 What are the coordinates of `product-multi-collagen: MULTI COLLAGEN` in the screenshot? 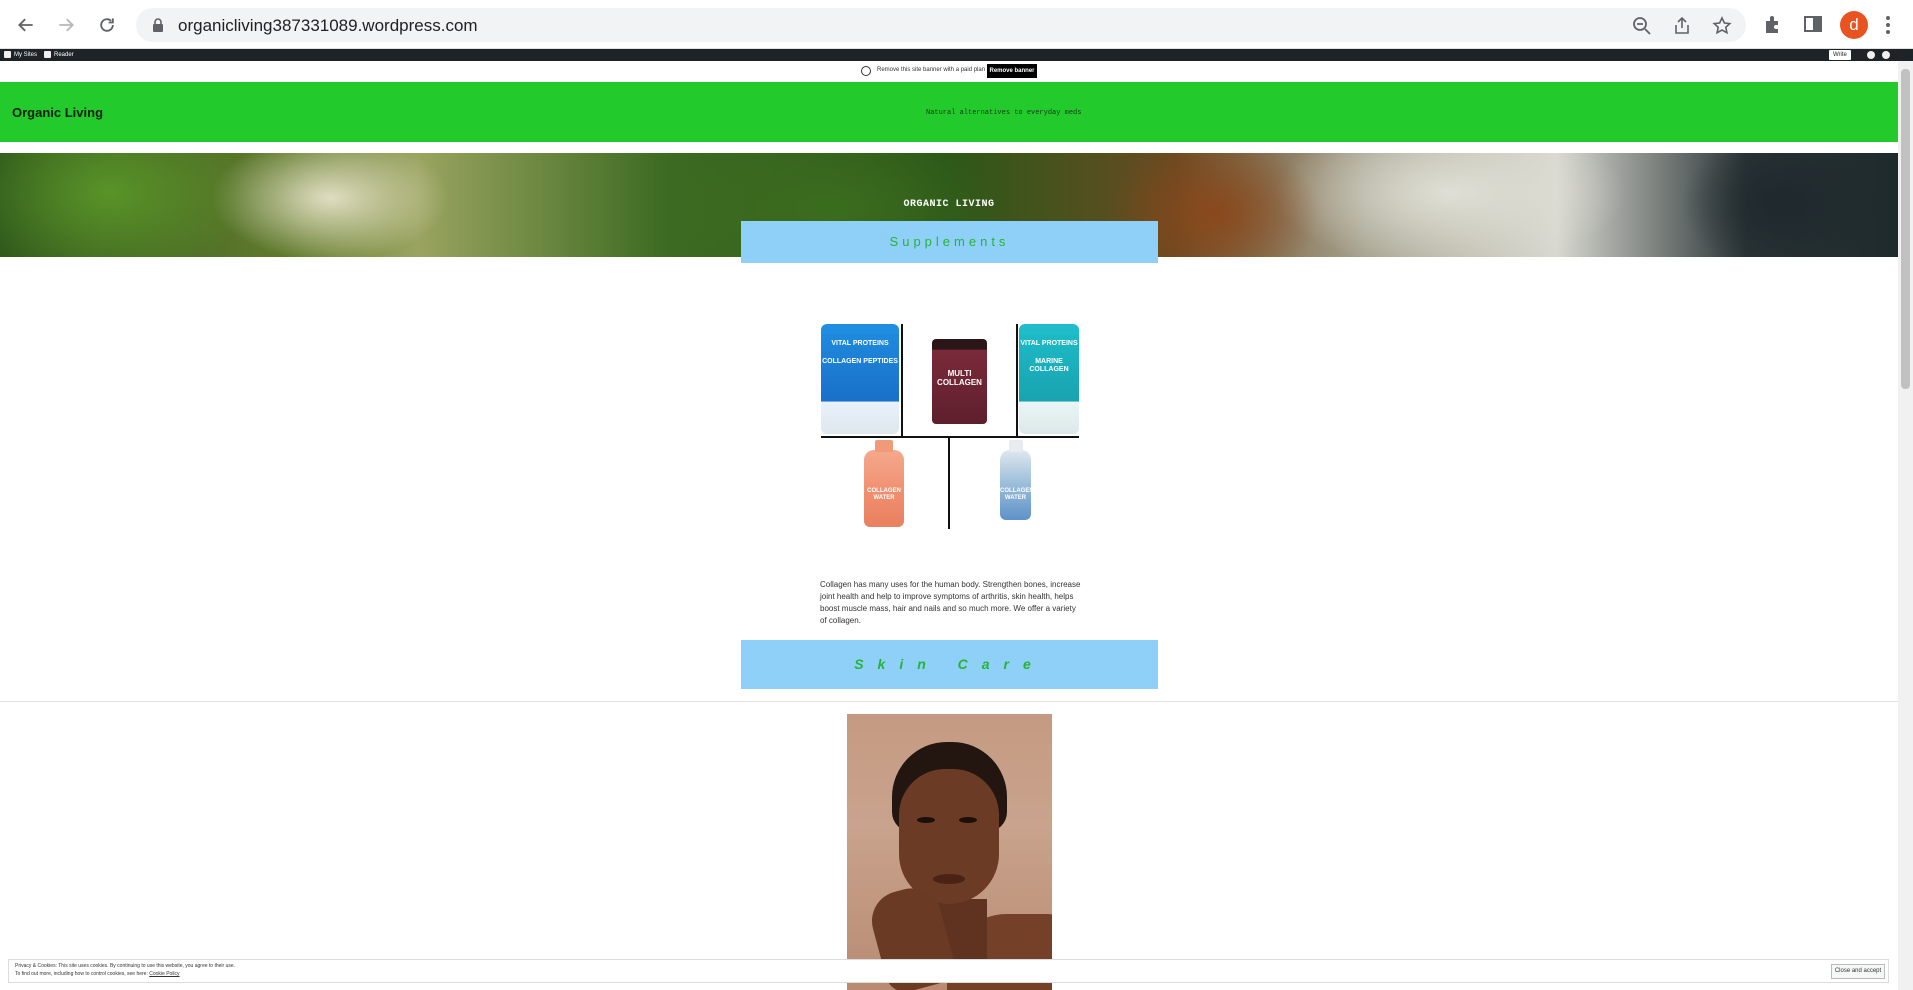 It's located at (959, 381).